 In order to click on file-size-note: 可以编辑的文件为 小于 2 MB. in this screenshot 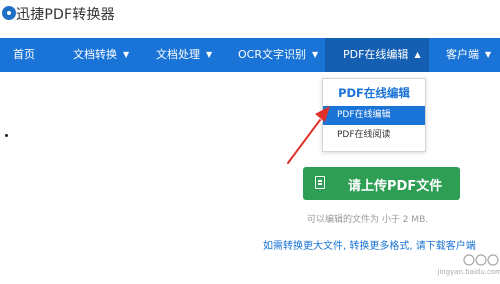, I will do `click(368, 220)`.